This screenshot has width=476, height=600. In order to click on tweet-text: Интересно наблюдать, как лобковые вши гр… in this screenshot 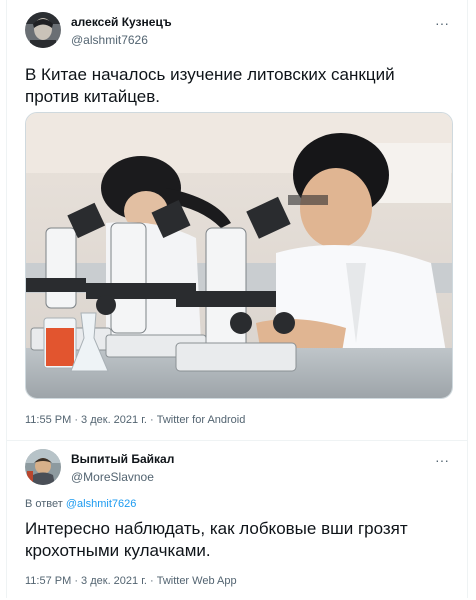, I will do `click(216, 539)`.